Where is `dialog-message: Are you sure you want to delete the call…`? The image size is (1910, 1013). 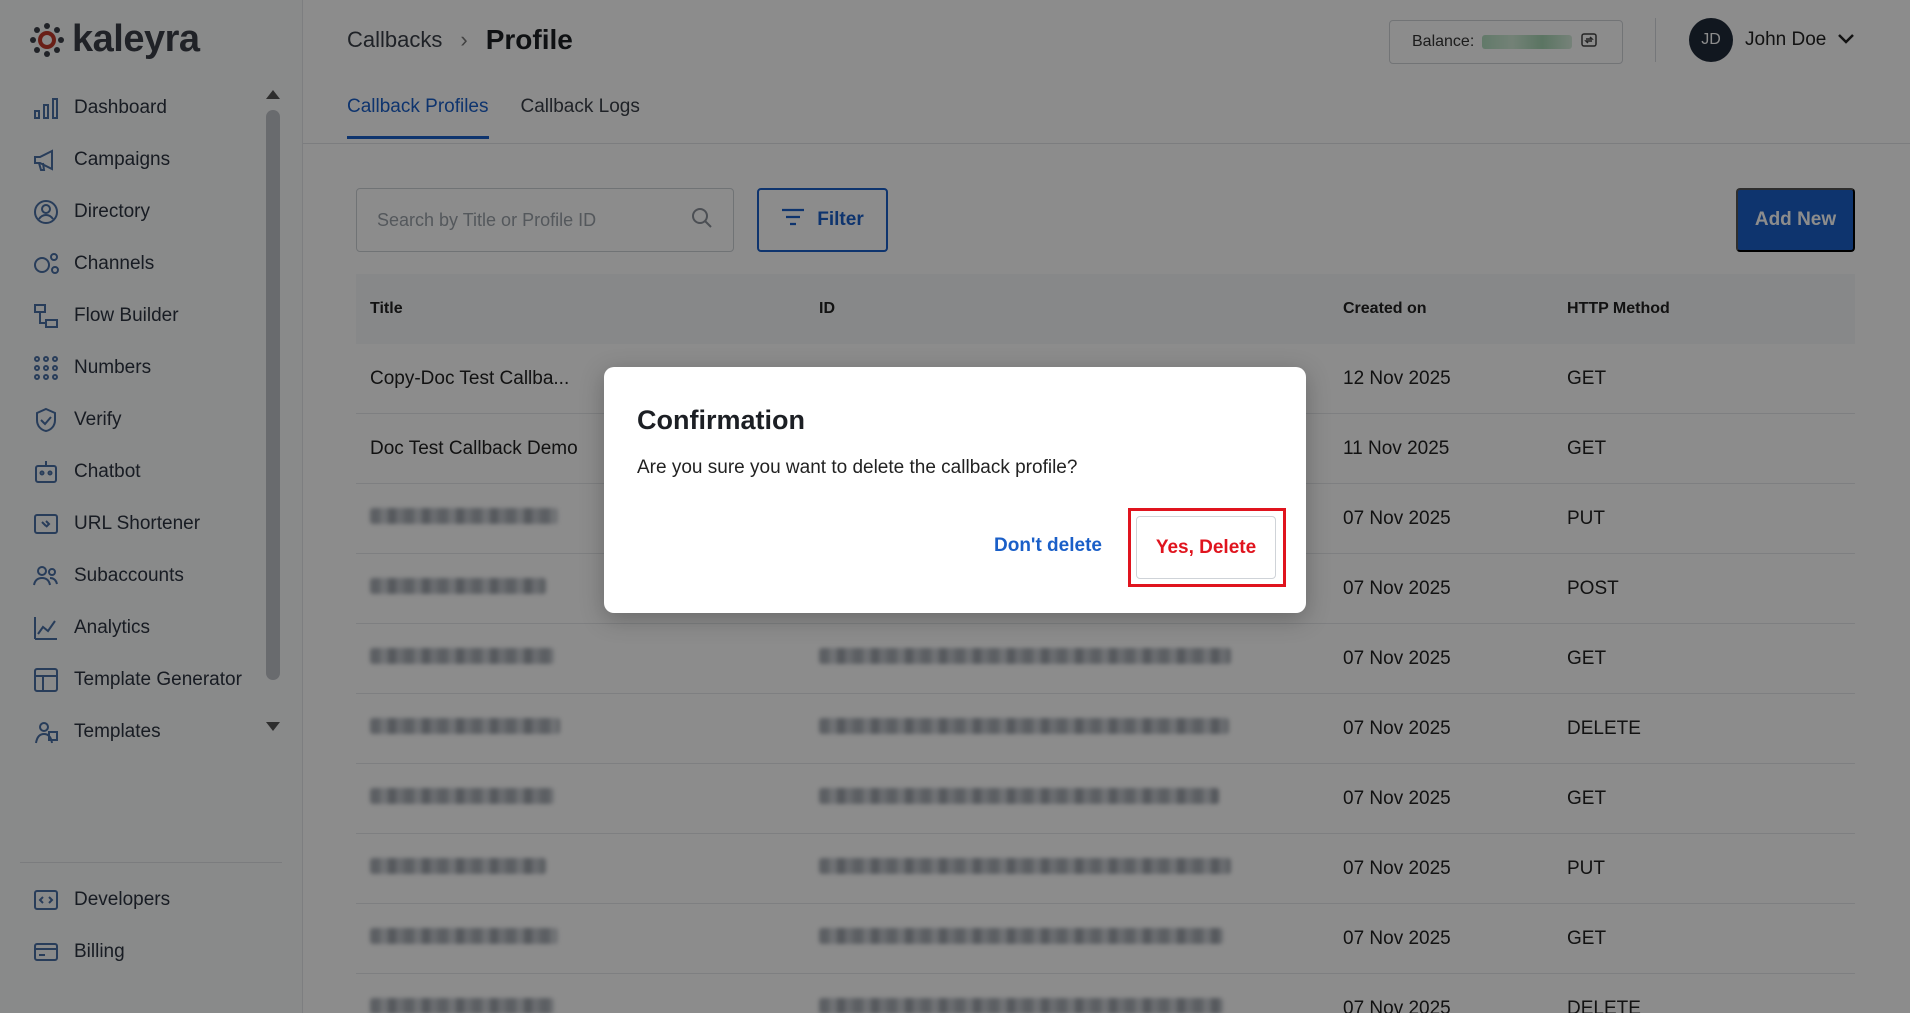 dialog-message: Are you sure you want to delete the call… is located at coordinates (857, 467).